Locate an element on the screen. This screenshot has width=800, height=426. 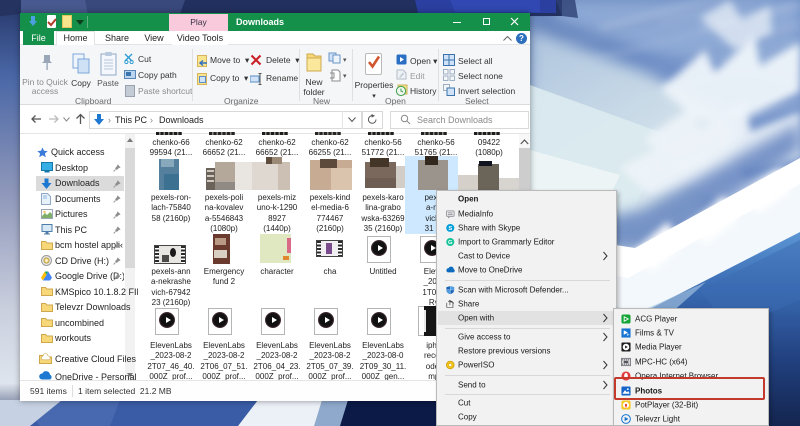
svg-text: S is located at coordinates (450, 229).